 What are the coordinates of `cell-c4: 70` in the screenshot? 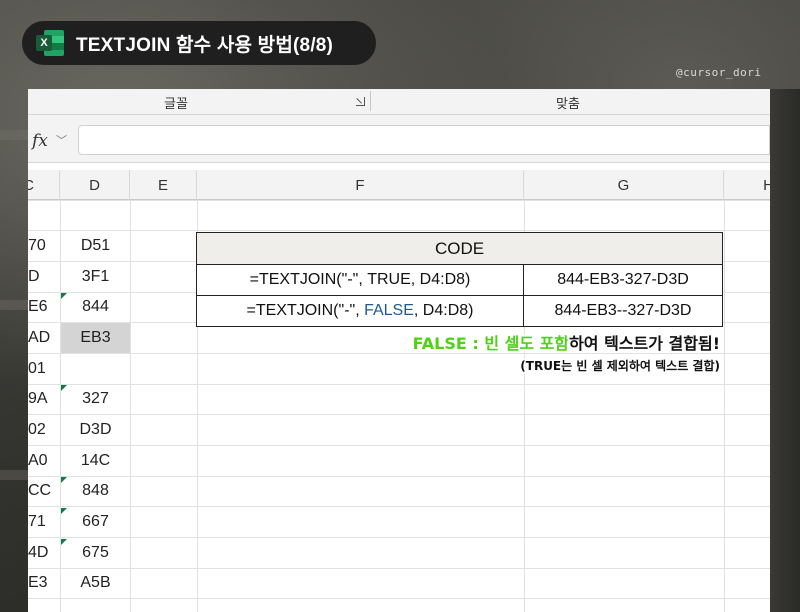 It's located at (44, 246).